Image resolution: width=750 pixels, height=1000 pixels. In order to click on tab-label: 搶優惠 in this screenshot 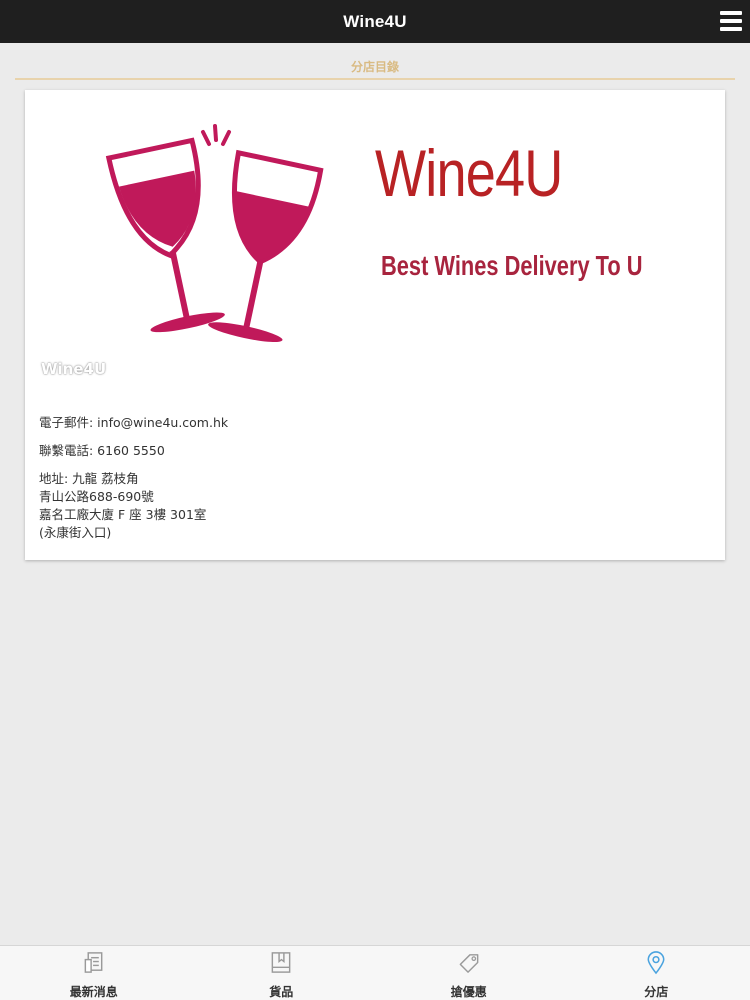, I will do `click(468, 992)`.